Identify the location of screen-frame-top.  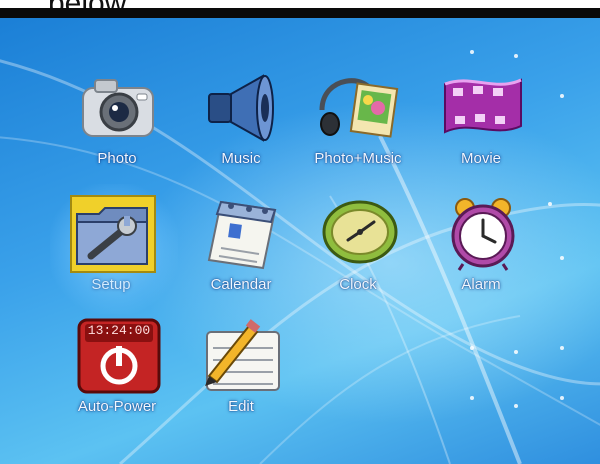
(300, 13).